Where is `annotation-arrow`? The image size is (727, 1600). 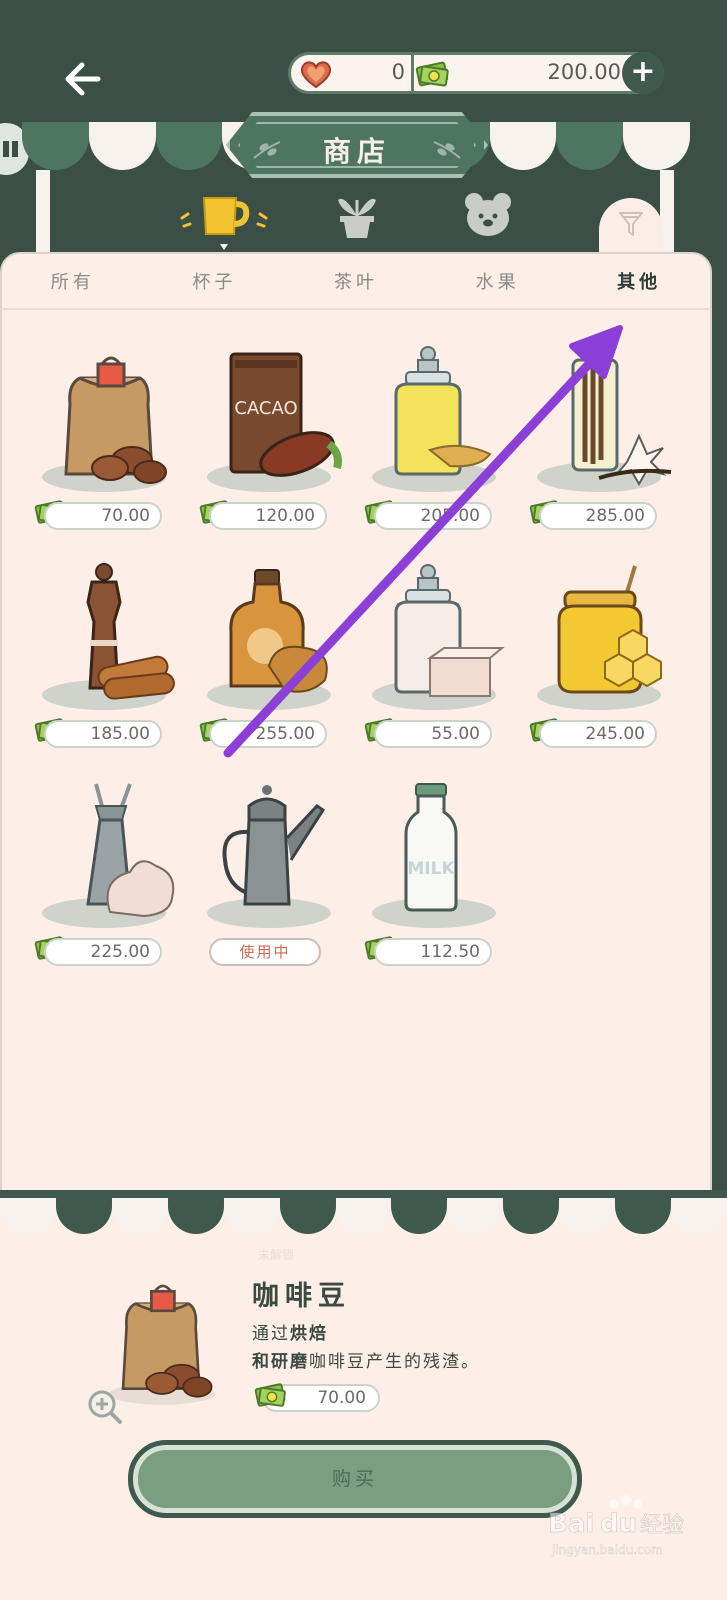
annotation-arrow is located at coordinates (423, 541).